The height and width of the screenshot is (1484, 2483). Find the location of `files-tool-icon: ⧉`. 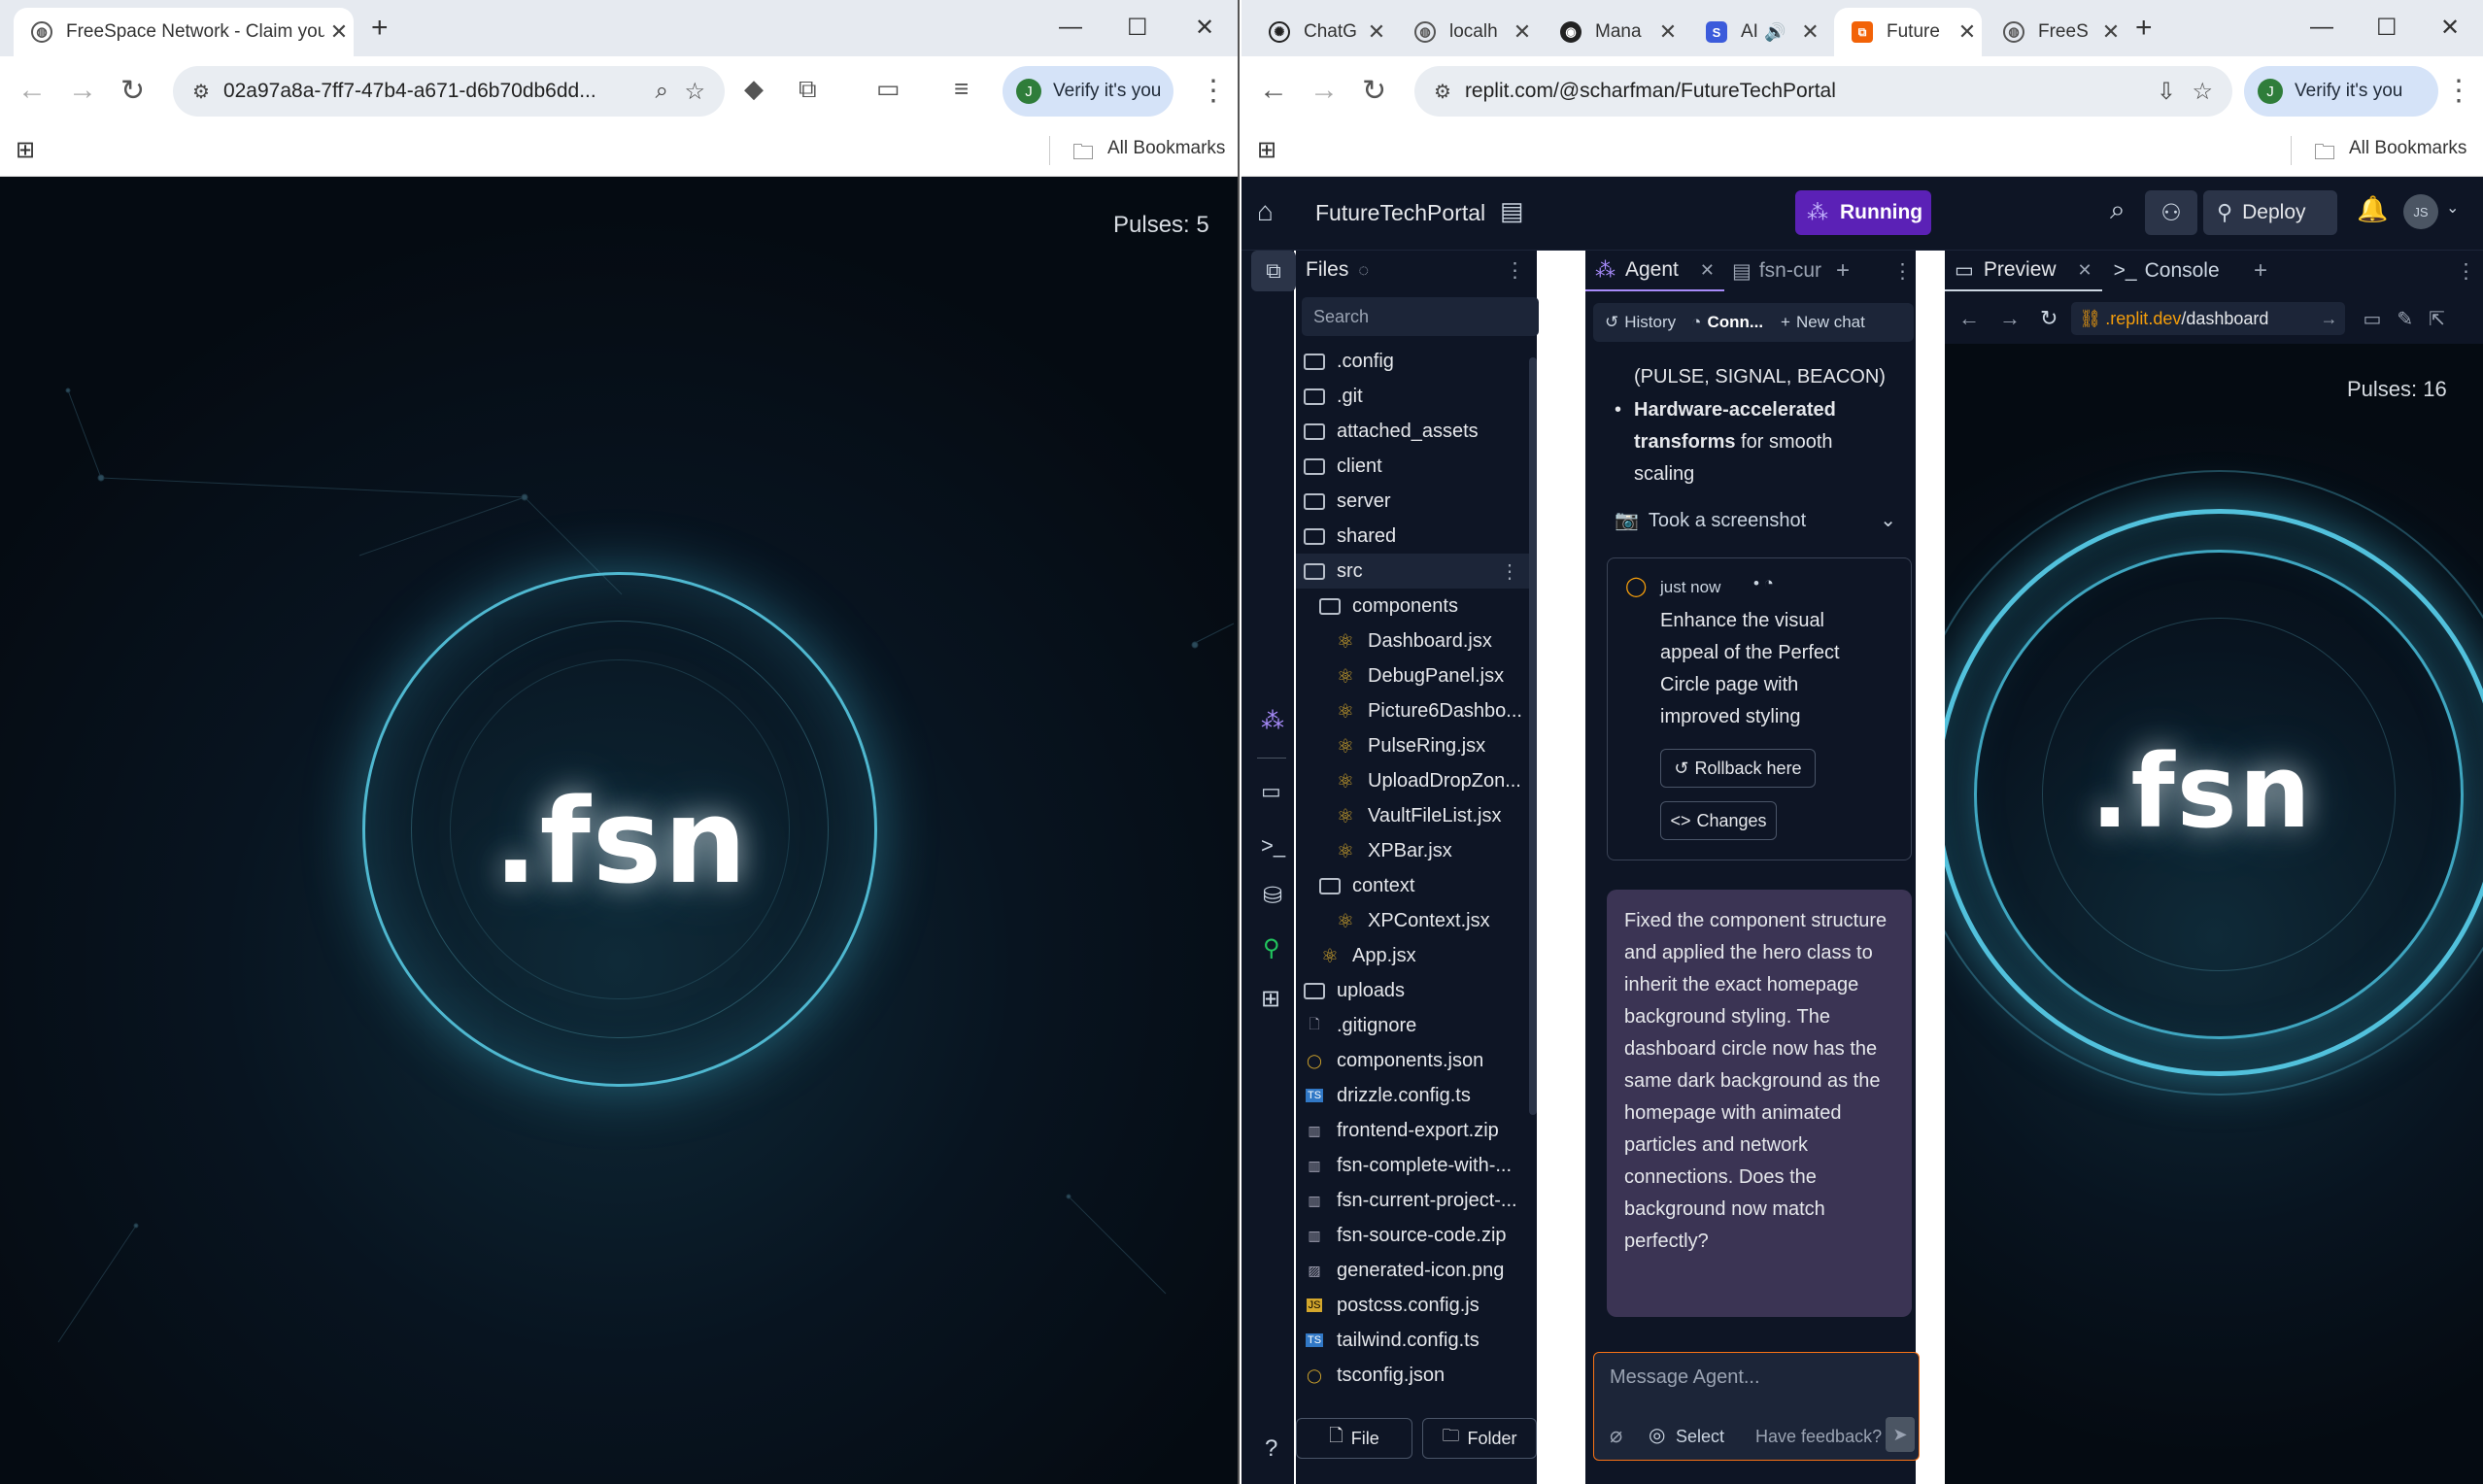

files-tool-icon: ⧉ is located at coordinates (1273, 271).